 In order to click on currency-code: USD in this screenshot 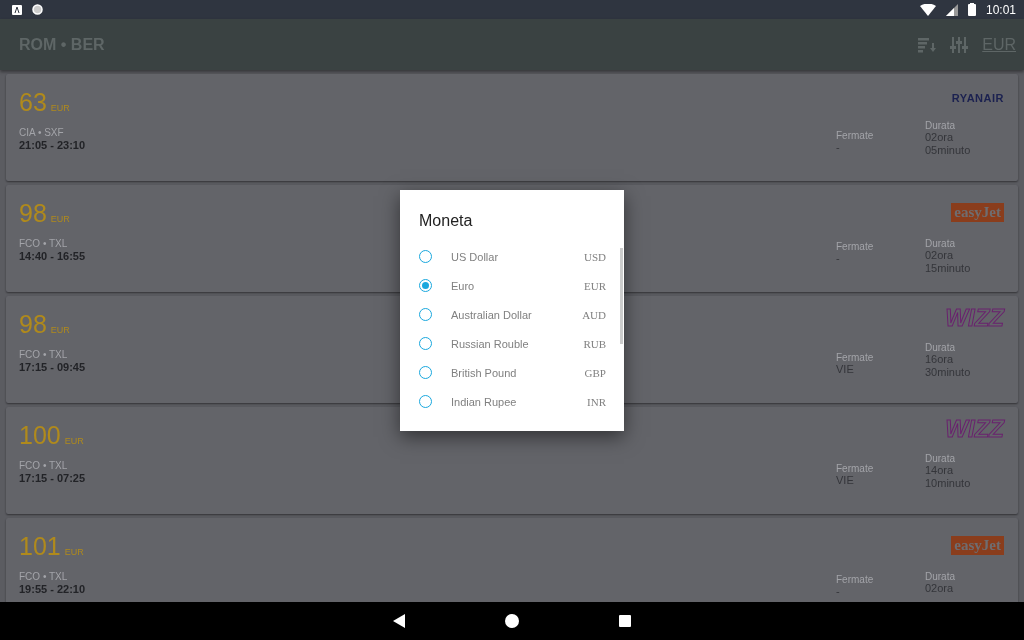, I will do `click(595, 256)`.